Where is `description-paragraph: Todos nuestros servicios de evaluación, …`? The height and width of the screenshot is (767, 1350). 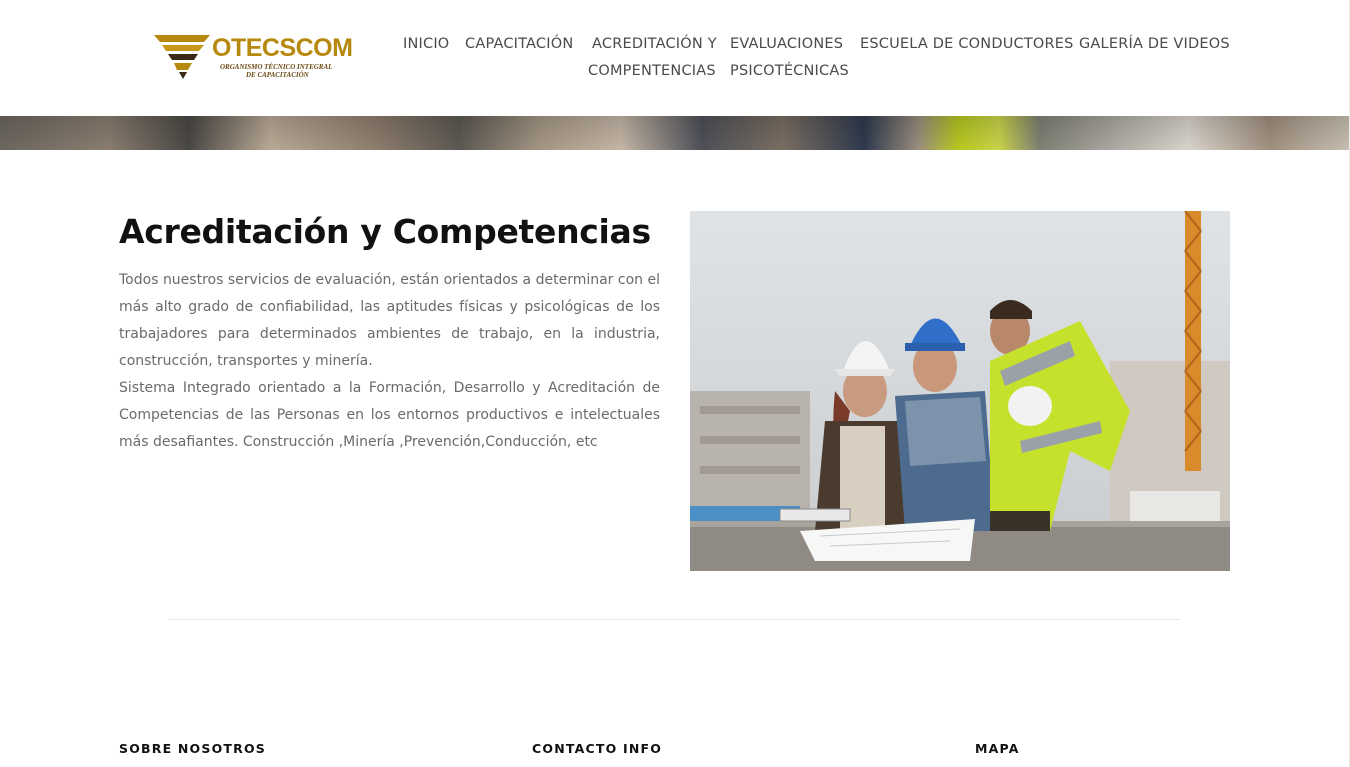
description-paragraph: Todos nuestros servicios de evaluación, … is located at coordinates (389, 320).